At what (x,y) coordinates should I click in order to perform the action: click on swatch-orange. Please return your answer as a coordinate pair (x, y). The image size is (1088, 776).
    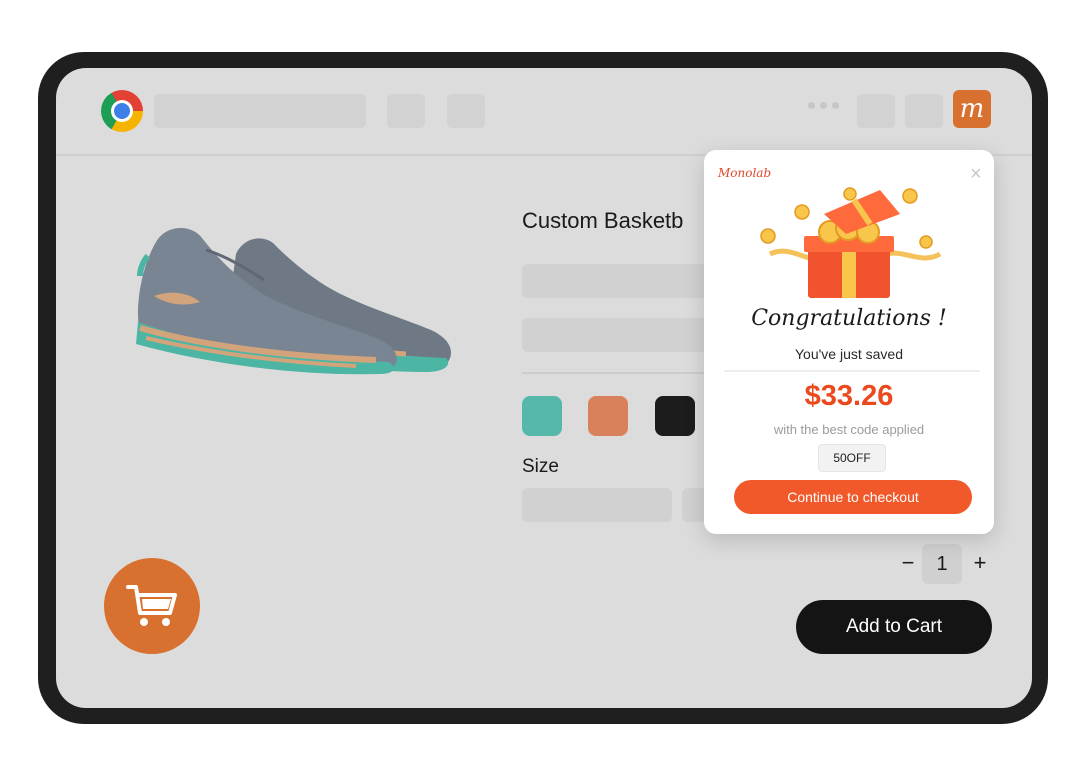
    Looking at the image, I should click on (608, 416).